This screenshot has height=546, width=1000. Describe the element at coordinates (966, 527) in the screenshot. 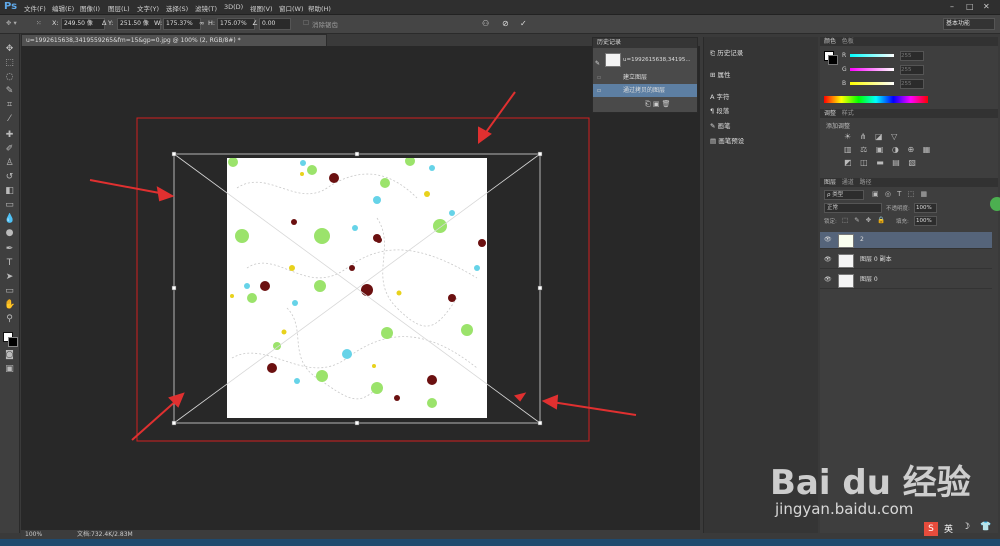

I see `moon-icon: ☽` at that location.